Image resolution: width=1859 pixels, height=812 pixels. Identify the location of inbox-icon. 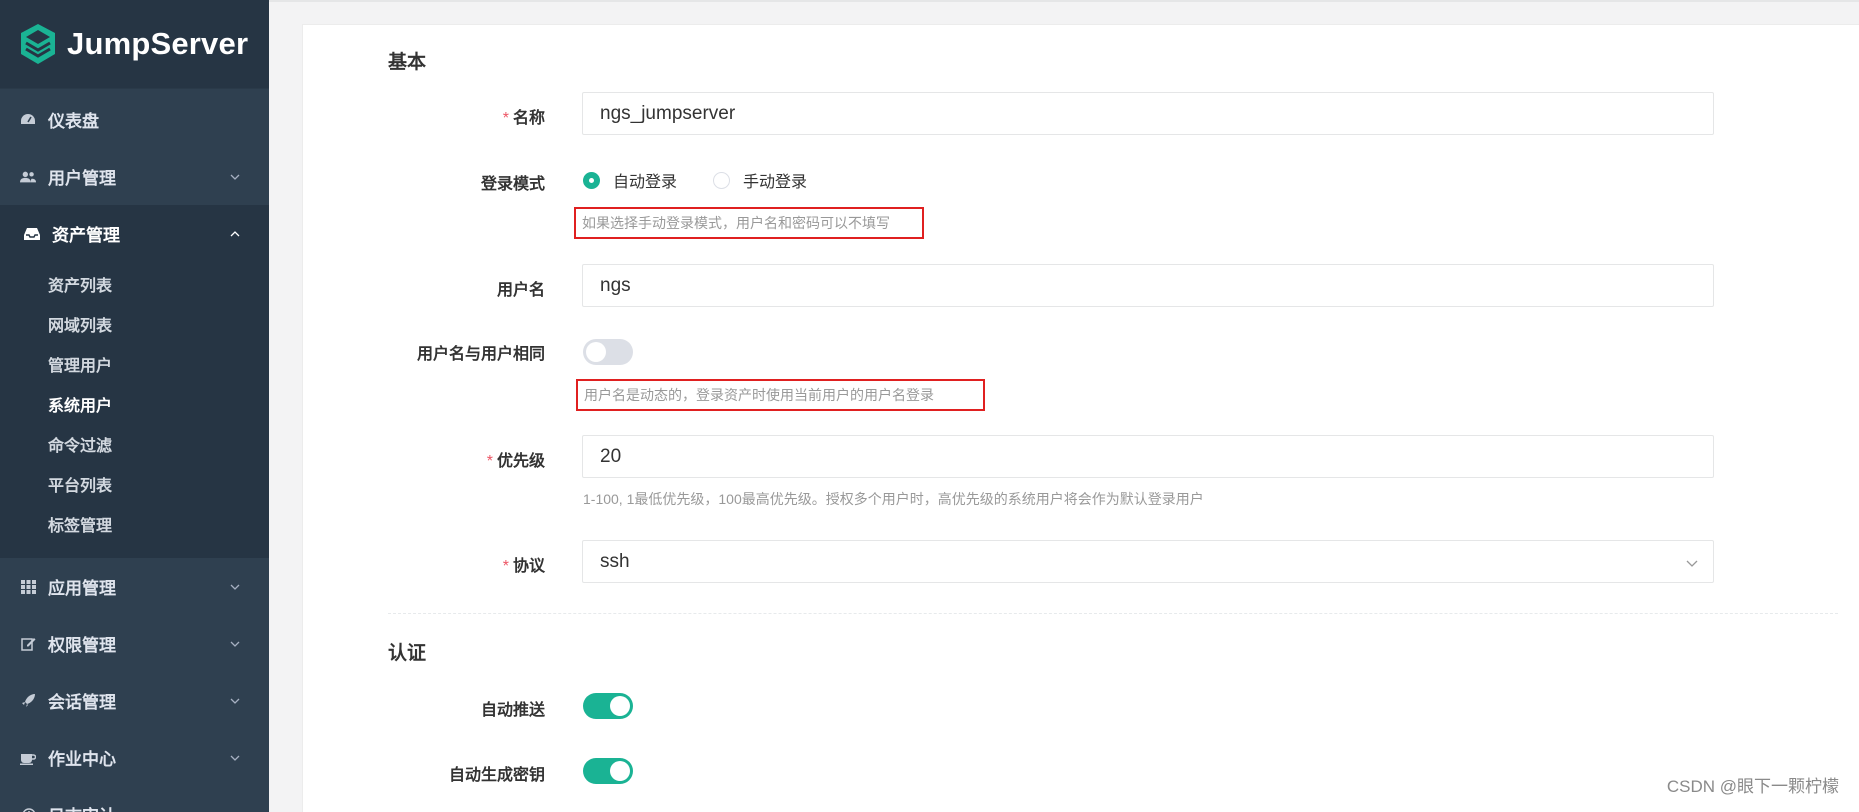
(32, 234).